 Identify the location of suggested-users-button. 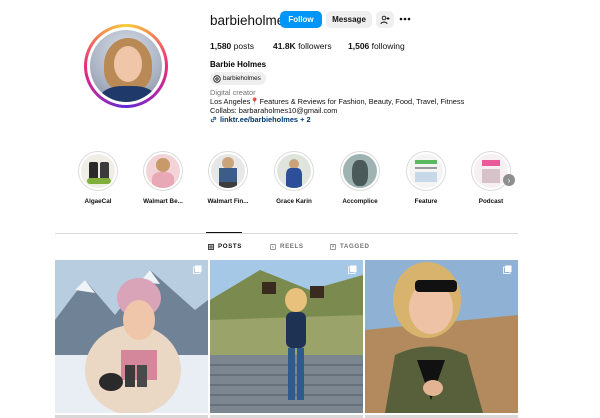
(385, 19).